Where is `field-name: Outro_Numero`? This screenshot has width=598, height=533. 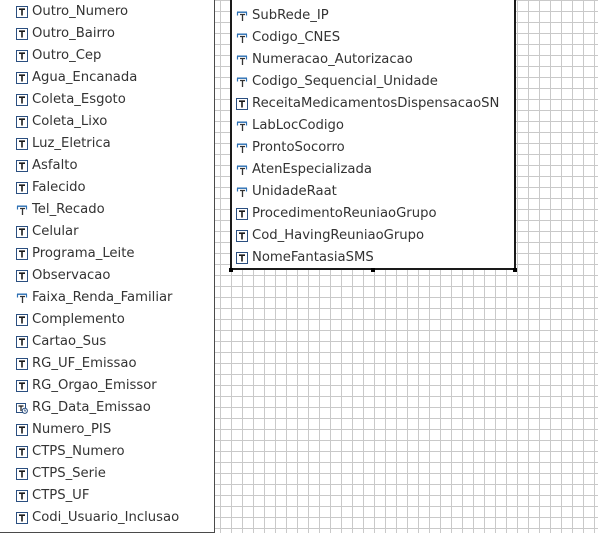
field-name: Outro_Numero is located at coordinates (80, 11).